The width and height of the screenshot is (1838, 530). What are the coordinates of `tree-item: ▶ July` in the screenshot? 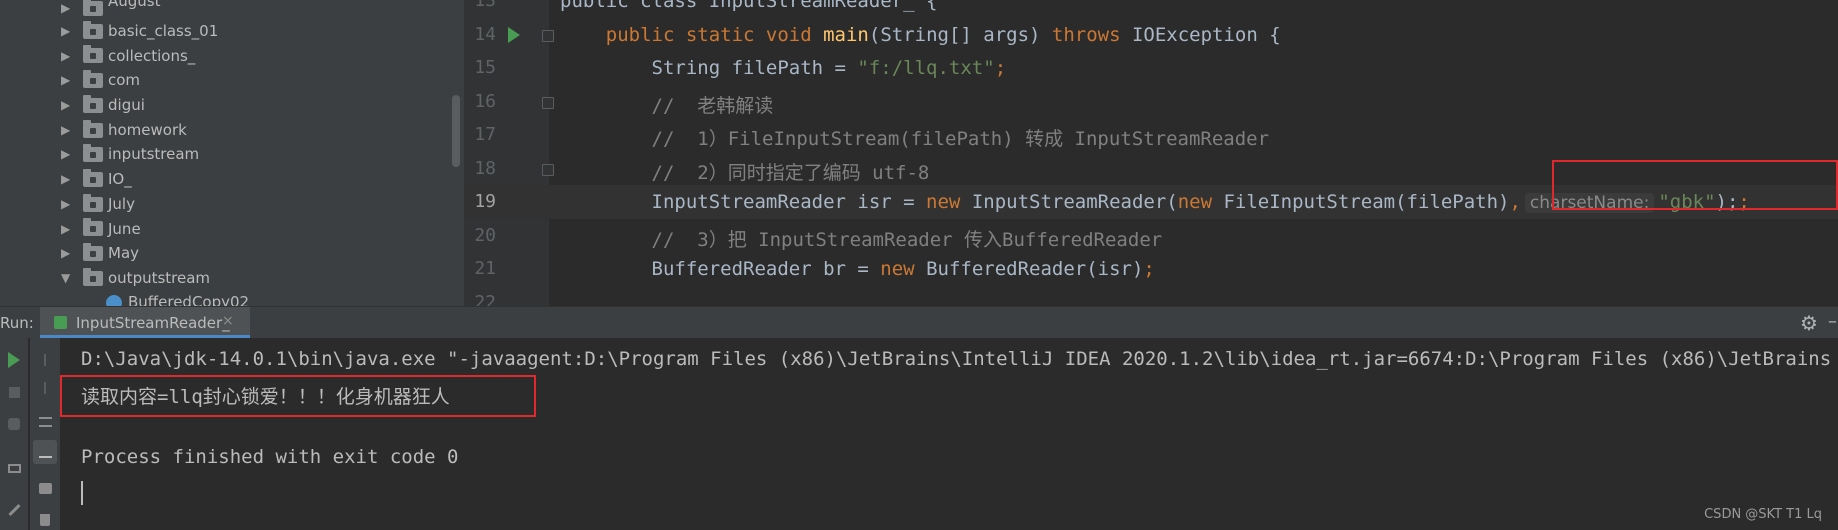 It's located at (232, 204).